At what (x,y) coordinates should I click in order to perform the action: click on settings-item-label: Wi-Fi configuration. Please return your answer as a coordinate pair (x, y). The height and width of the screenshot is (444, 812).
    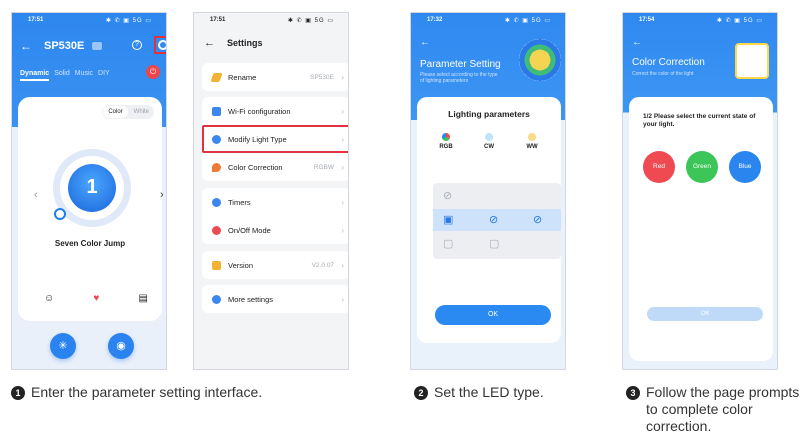
    Looking at the image, I should click on (259, 111).